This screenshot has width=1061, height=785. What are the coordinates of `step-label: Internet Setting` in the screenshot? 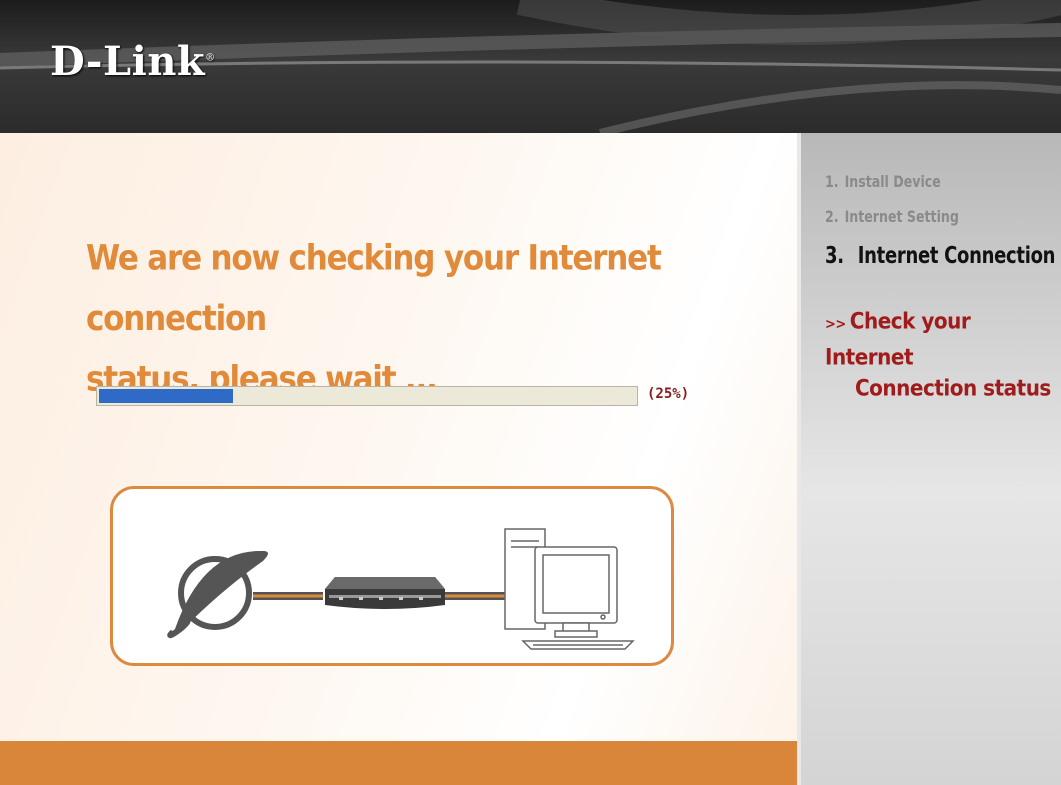 It's located at (901, 217).